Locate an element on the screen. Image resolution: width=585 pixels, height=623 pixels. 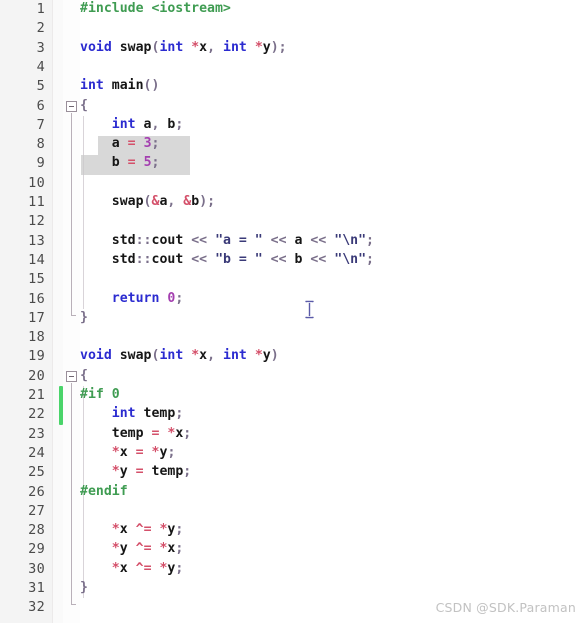
code-line-25: *y = temp; is located at coordinates (135, 471).